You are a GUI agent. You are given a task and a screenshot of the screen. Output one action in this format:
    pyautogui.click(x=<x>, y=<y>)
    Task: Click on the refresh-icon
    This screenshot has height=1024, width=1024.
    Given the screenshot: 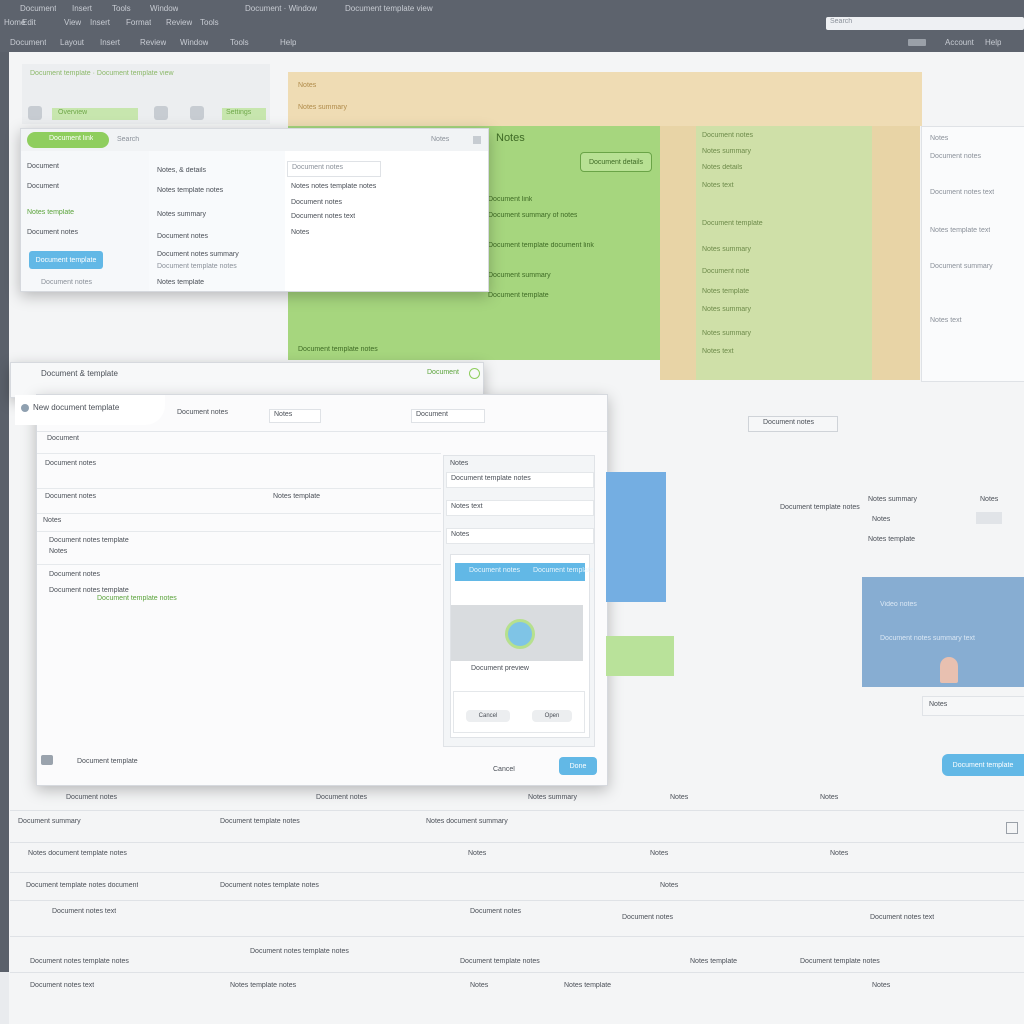 What is the action you would take?
    pyautogui.click(x=197, y=113)
    